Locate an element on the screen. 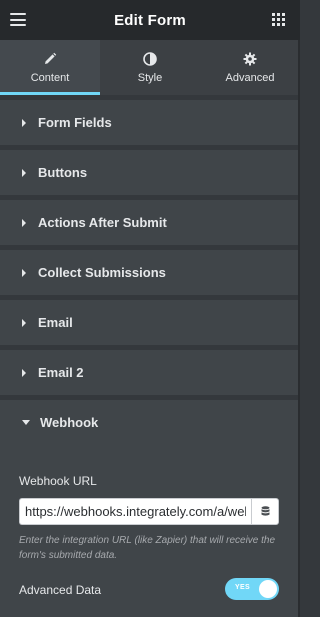 This screenshot has height=617, width=320. caret-down-icon is located at coordinates (26, 422).